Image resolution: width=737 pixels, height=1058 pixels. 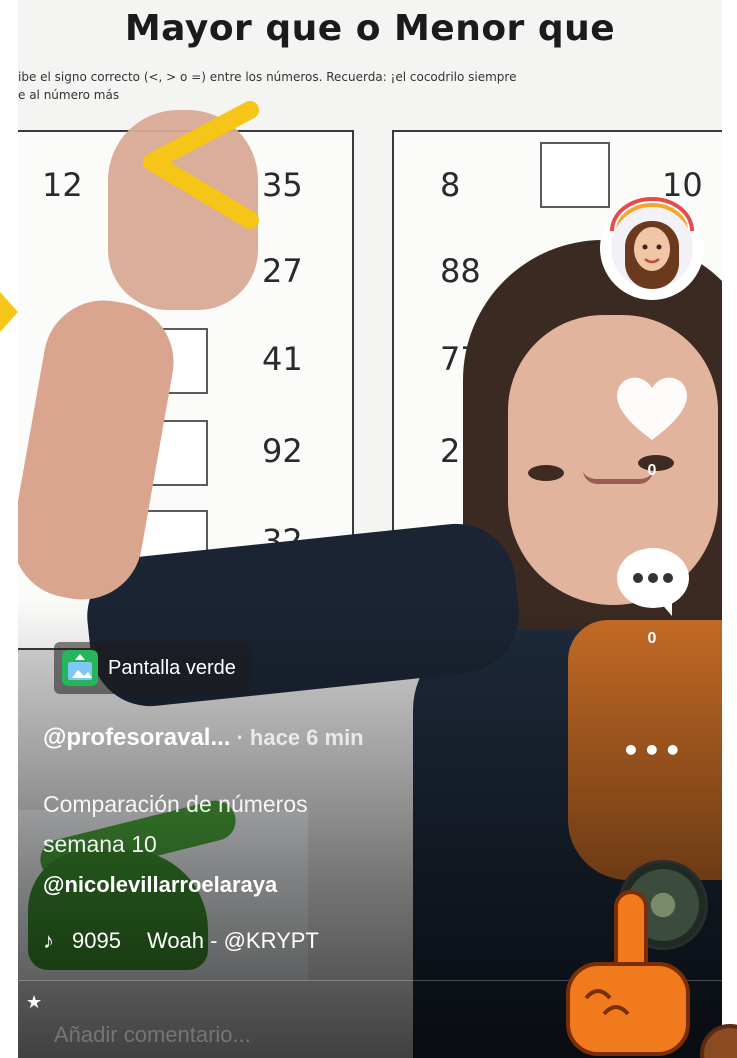 I want to click on post-author-row: @profesoraval... · hace 6 min, so click(x=203, y=738).